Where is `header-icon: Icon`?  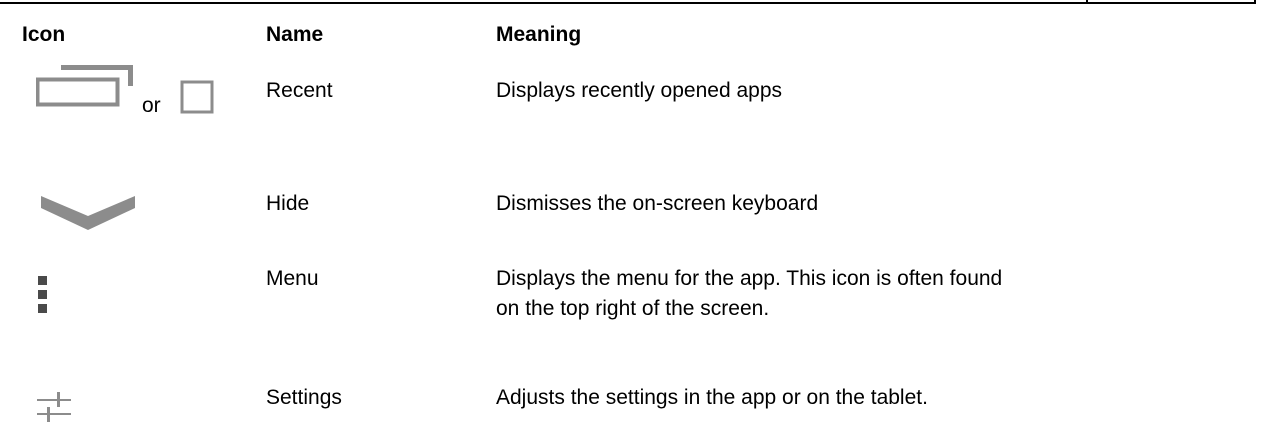
header-icon: Icon is located at coordinates (44, 34).